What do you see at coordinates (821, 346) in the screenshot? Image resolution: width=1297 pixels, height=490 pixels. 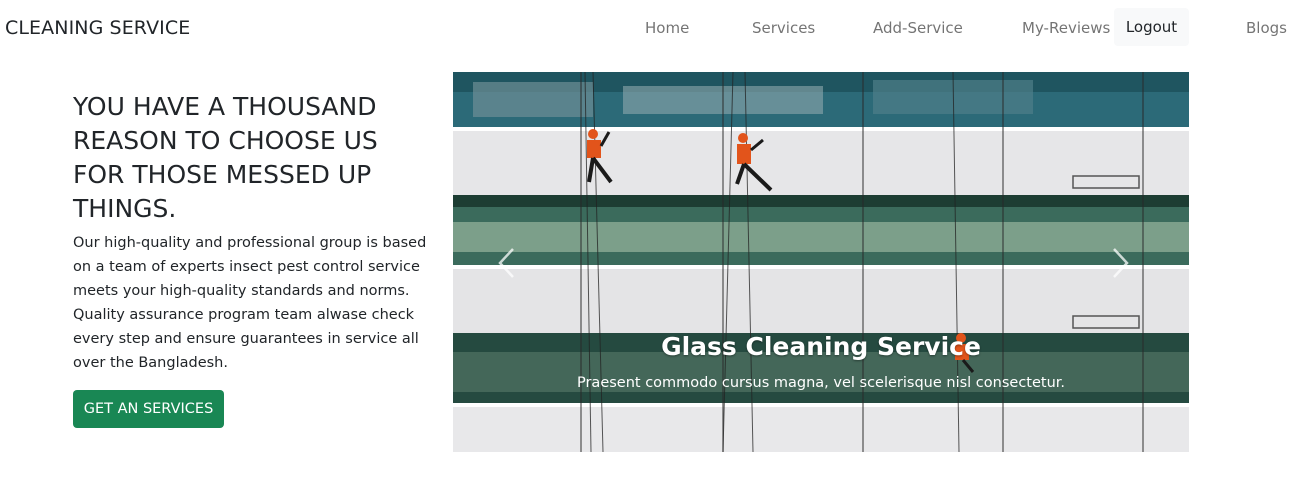 I see `carousel-caption-title: Glass Cleaning Service` at bounding box center [821, 346].